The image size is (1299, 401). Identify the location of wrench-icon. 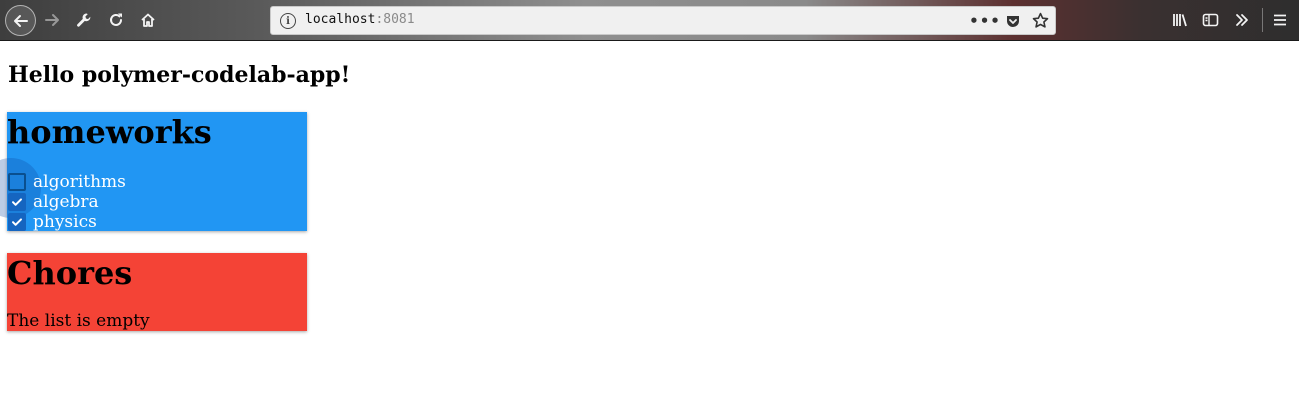
(84, 20).